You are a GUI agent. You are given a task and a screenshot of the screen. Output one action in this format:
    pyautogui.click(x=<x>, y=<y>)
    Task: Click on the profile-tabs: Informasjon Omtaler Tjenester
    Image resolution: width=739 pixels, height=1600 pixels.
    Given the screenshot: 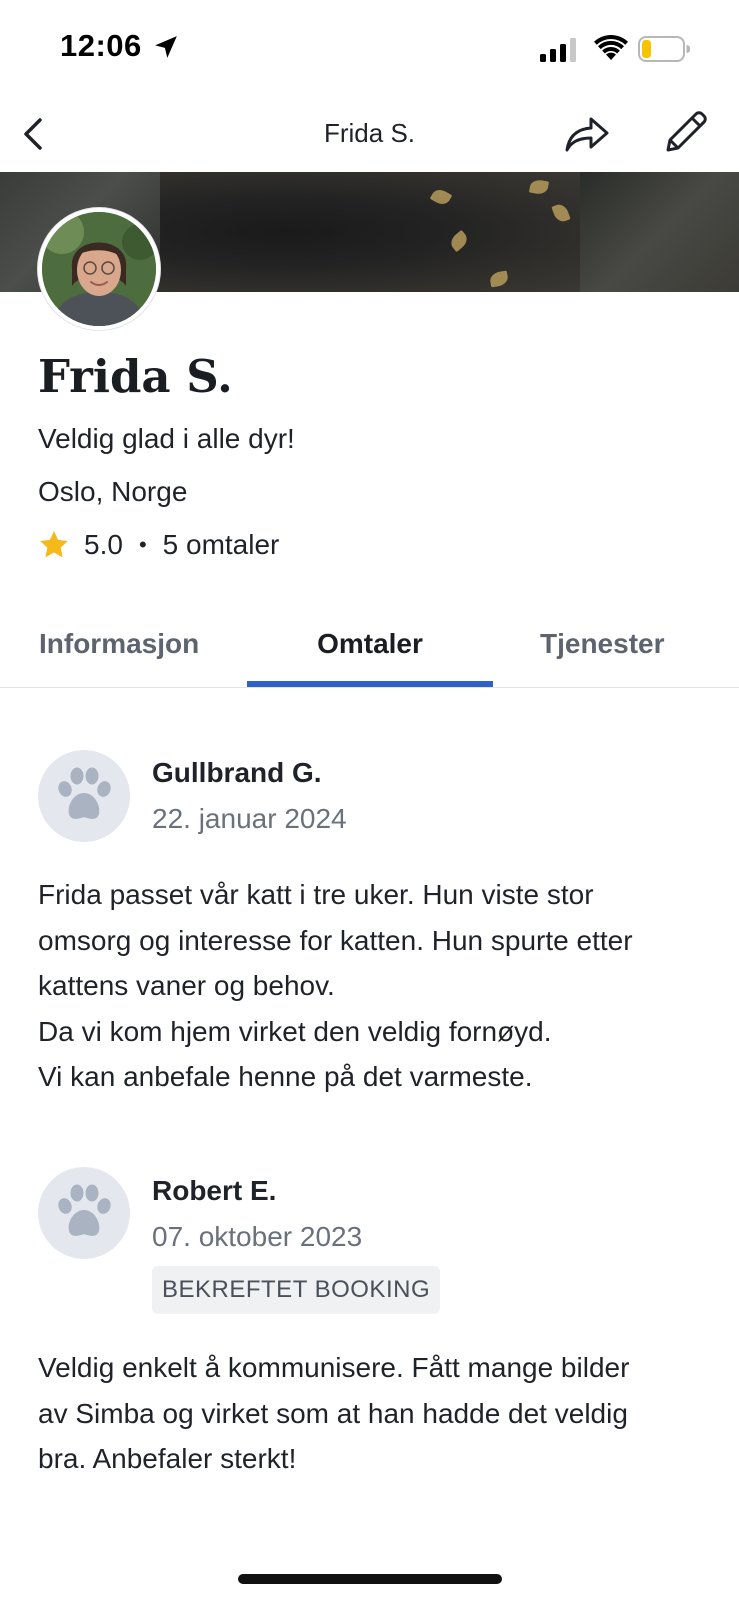 What is the action you would take?
    pyautogui.click(x=369, y=644)
    